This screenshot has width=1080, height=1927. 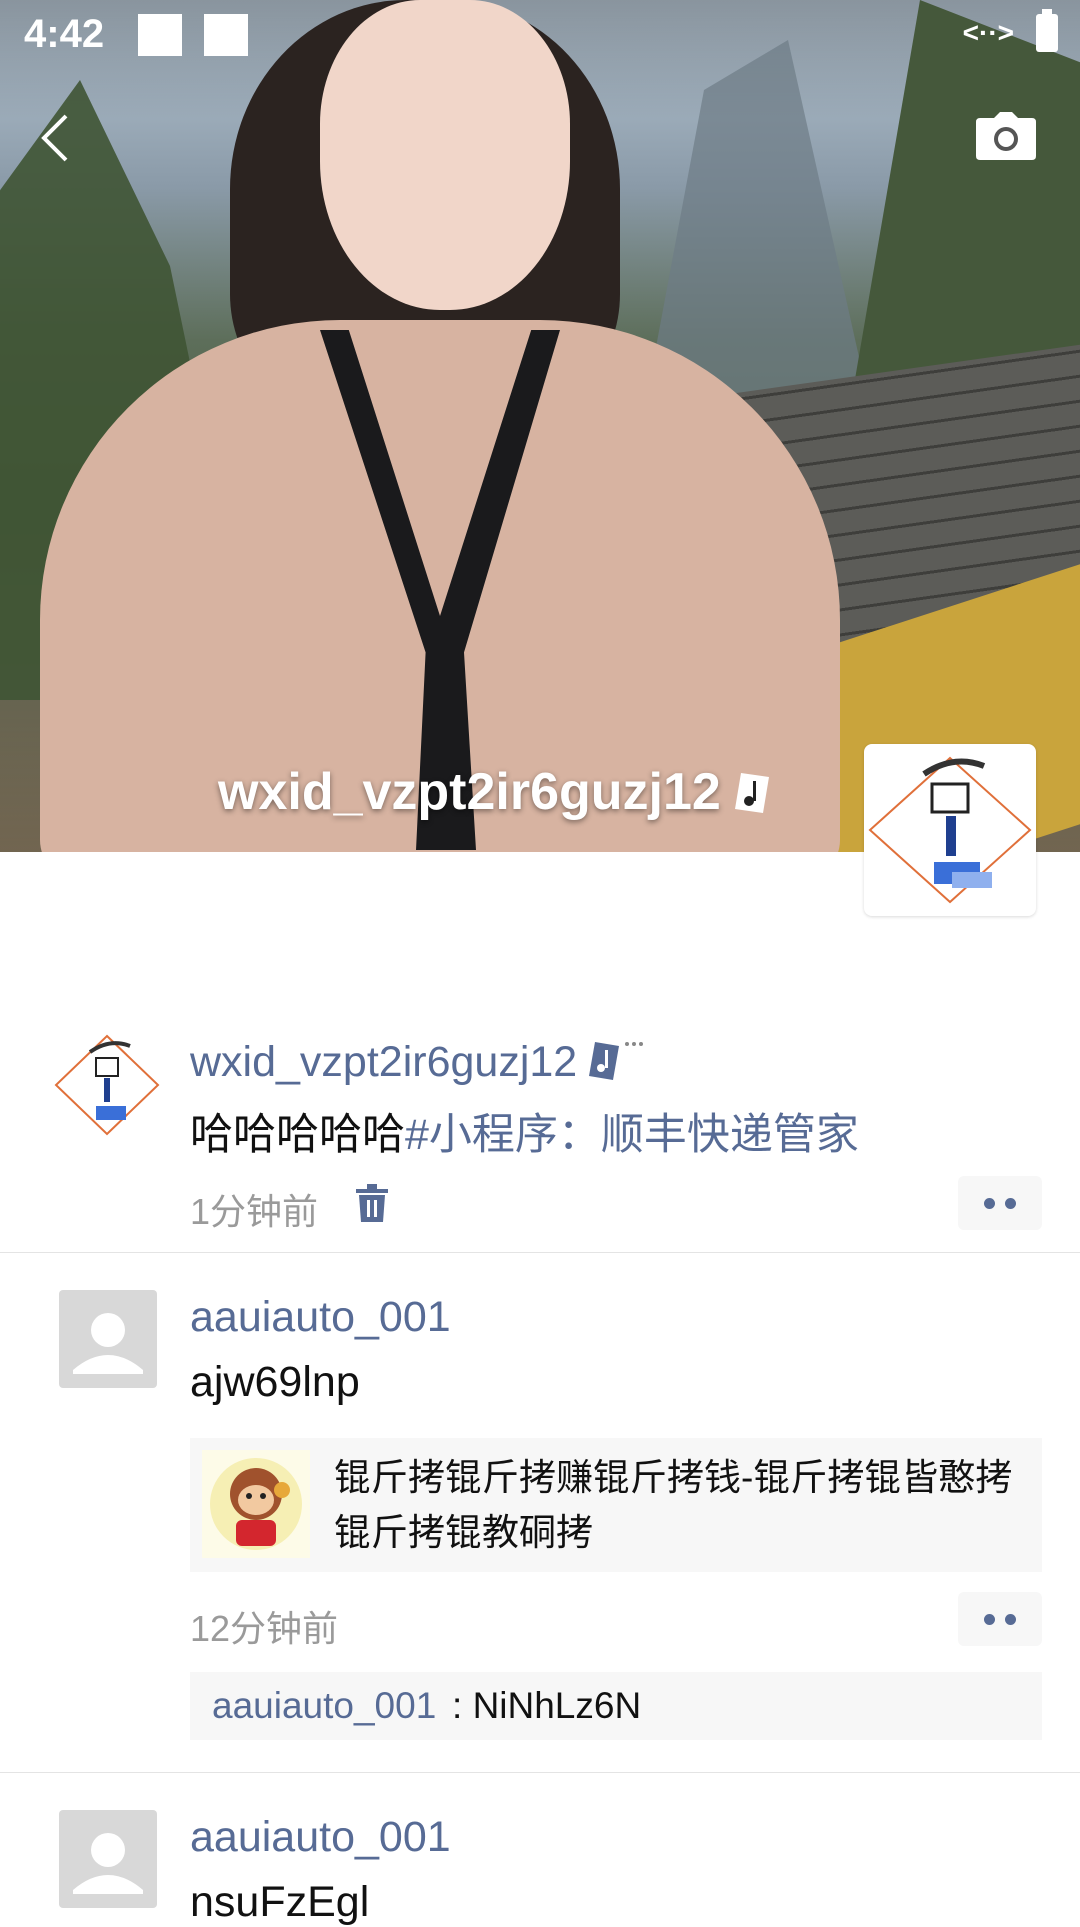 I want to click on status-time: 4:42, so click(x=64, y=34).